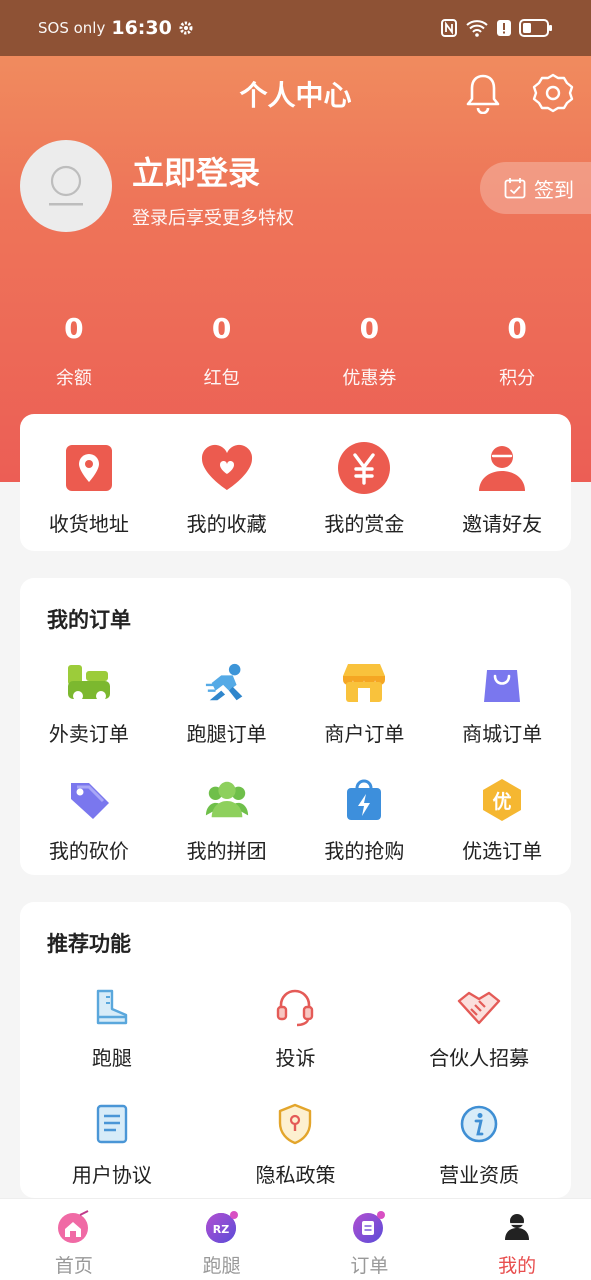 Image resolution: width=591 pixels, height=1280 pixels. I want to click on bottom-nav: 首页 RZ 跑腿 订单 我的, so click(295, 1239).